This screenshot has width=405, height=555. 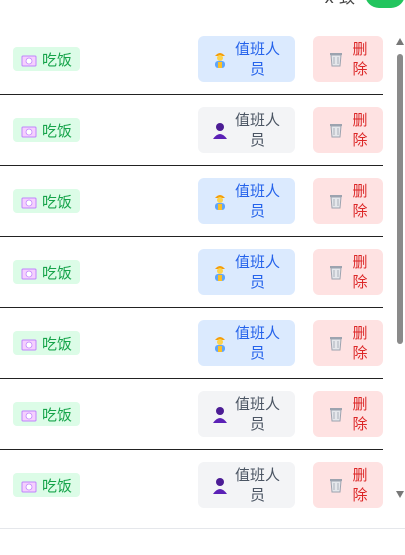 I want to click on top-toolbar-partial: x 致, so click(x=202, y=5).